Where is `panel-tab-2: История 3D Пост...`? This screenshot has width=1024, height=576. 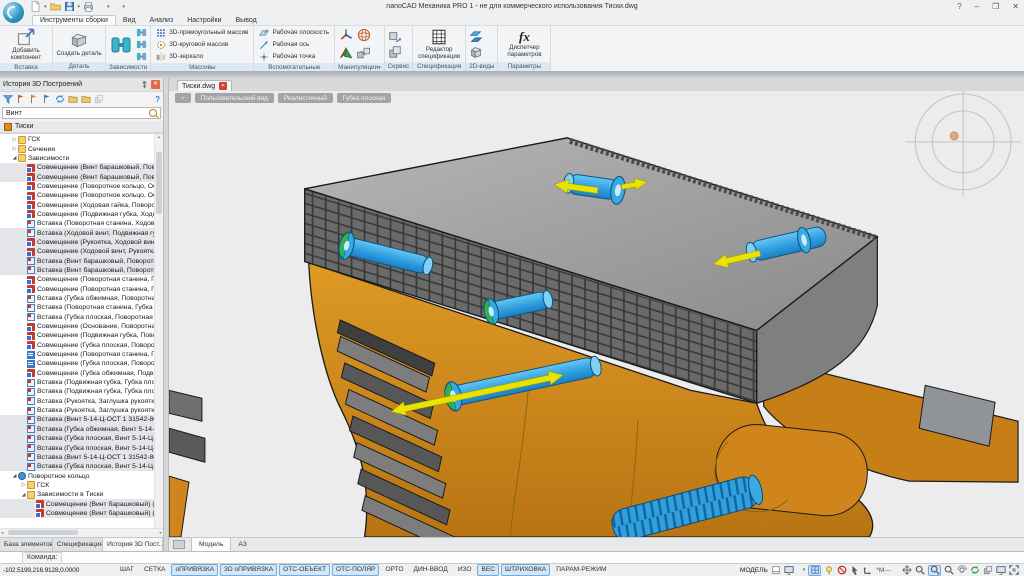 panel-tab-2: История 3D Пост... is located at coordinates (133, 544).